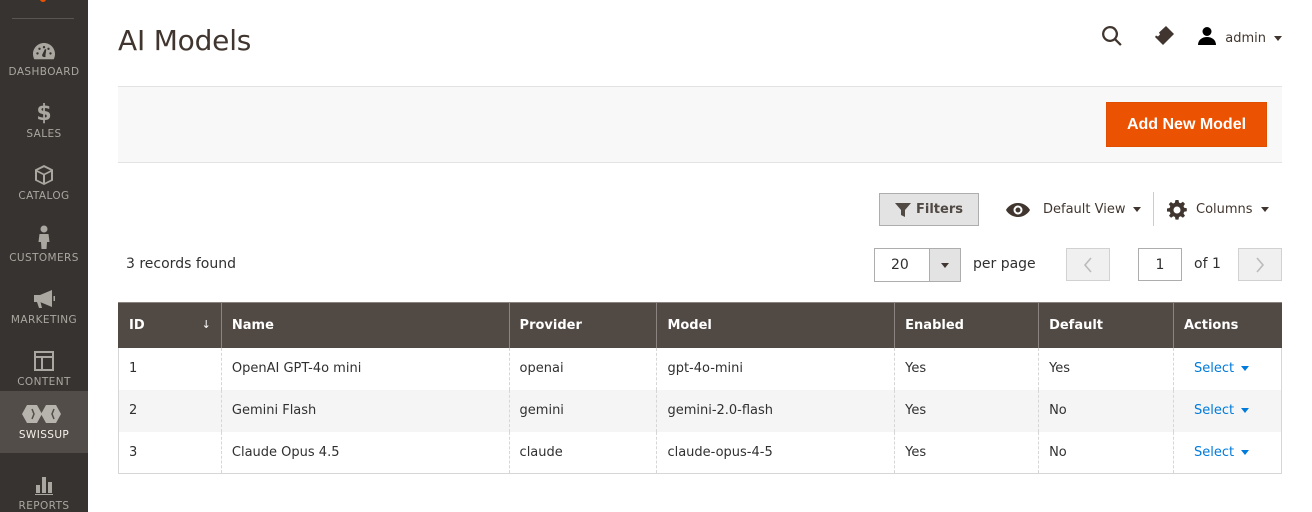 The height and width of the screenshot is (512, 1312). I want to click on column-header-enabled: Enabled, so click(966, 325).